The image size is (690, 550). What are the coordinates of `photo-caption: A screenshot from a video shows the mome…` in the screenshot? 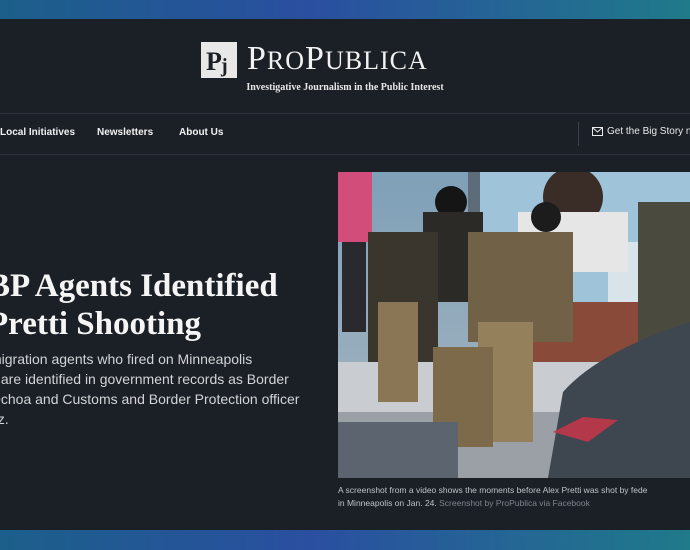 It's located at (514, 497).